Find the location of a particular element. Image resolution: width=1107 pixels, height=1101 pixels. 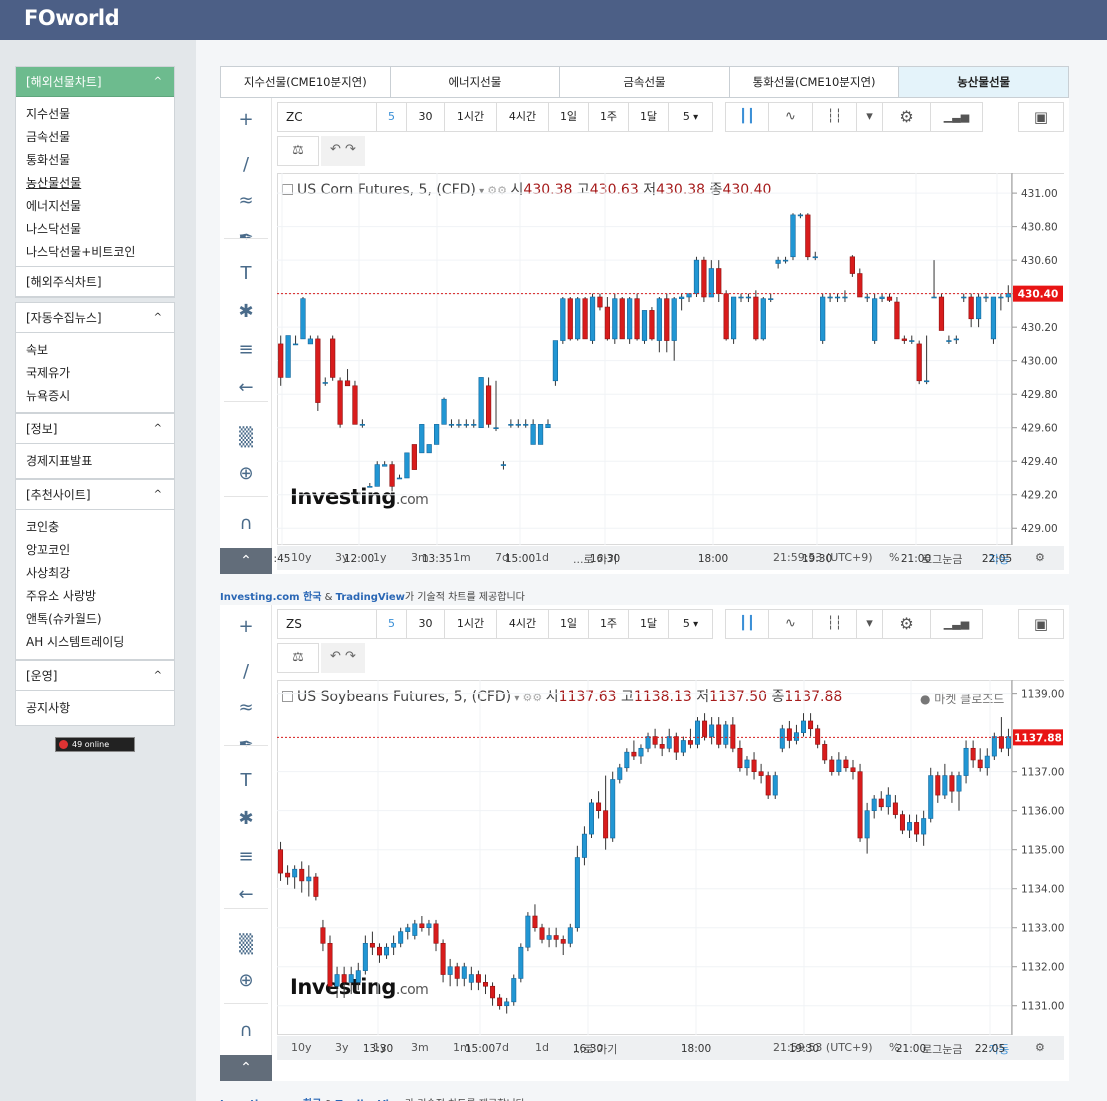

sidebar-section-header: [해외주식차트] is located at coordinates (95, 282).